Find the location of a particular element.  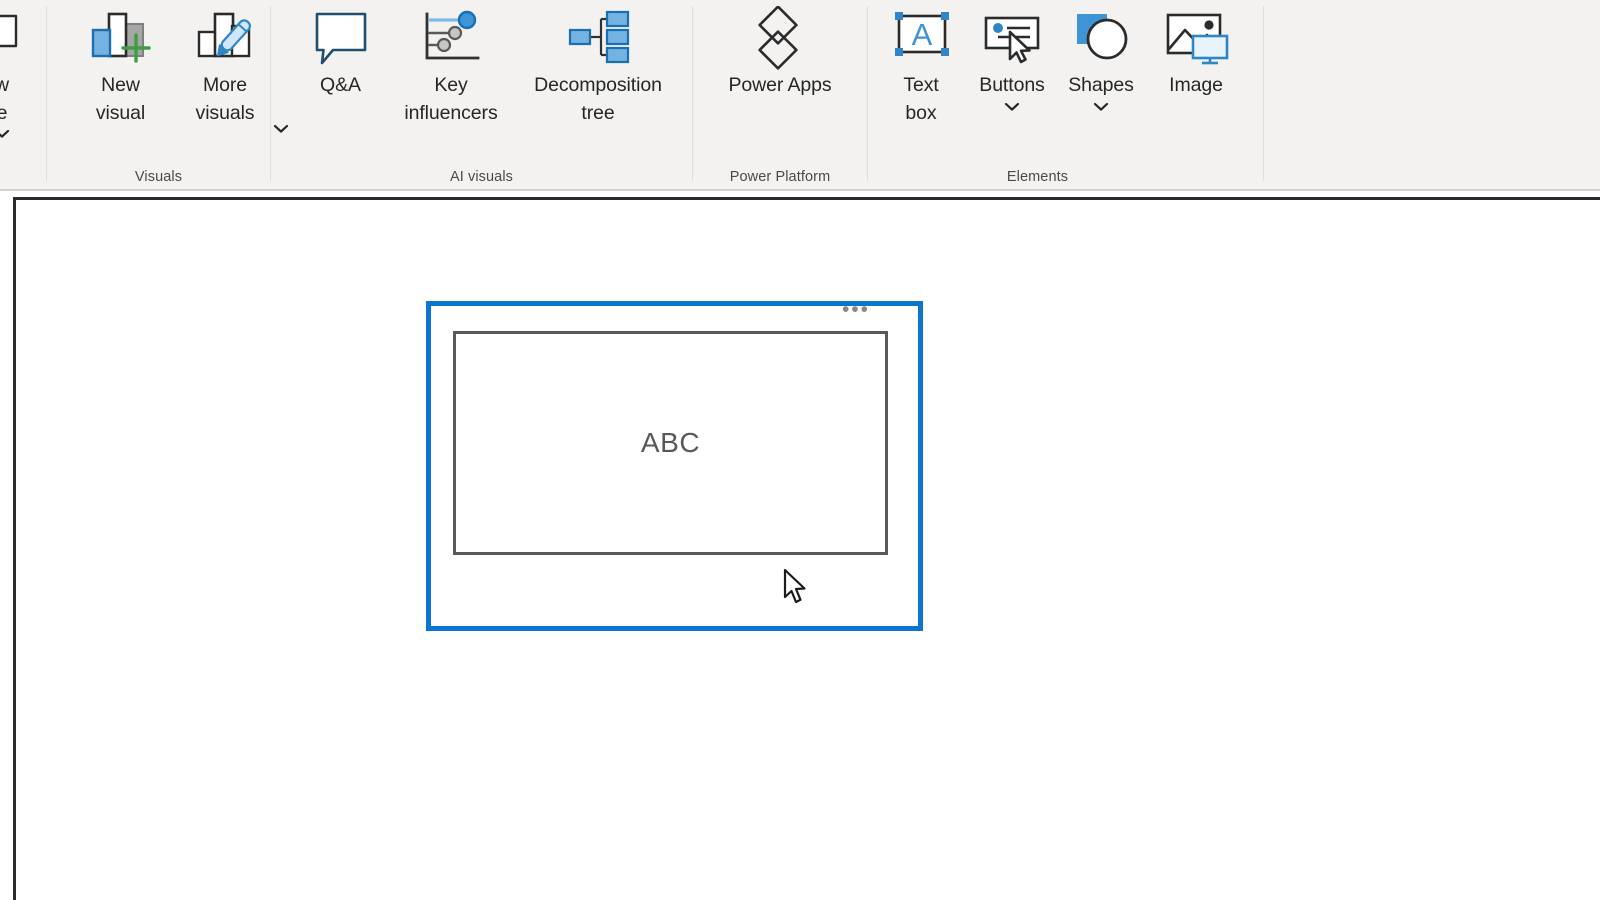

ribbon-button-shapes: Shapes is located at coordinates (1101, 58).